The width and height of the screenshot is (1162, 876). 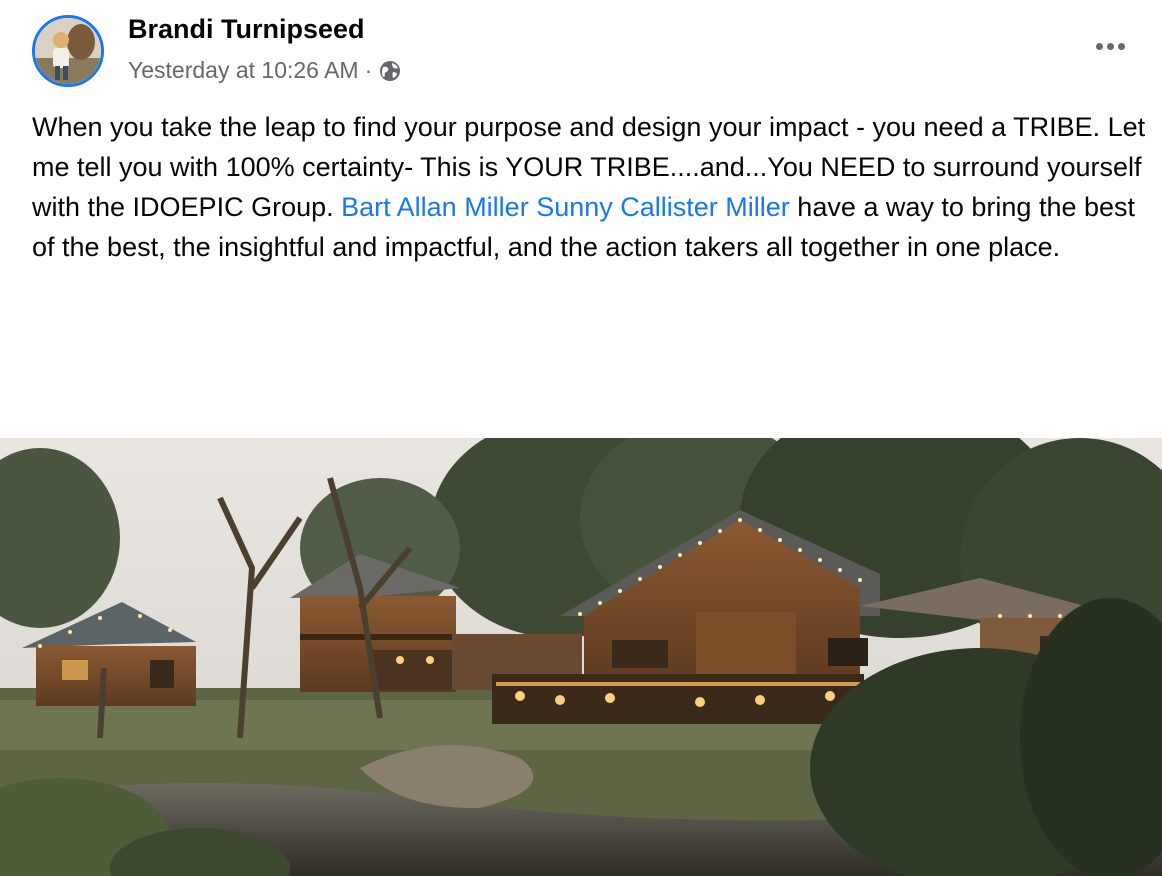 I want to click on author-avatar, so click(x=68, y=51).